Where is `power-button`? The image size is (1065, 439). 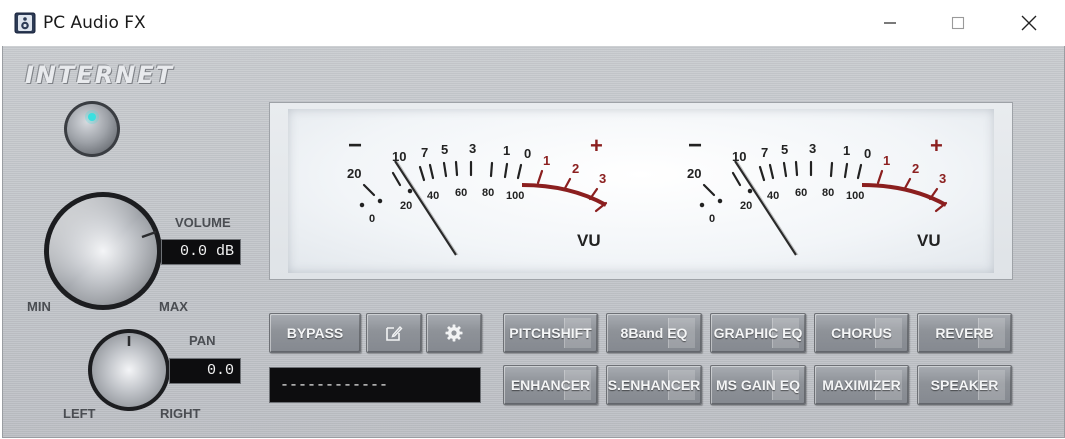
power-button is located at coordinates (92, 129).